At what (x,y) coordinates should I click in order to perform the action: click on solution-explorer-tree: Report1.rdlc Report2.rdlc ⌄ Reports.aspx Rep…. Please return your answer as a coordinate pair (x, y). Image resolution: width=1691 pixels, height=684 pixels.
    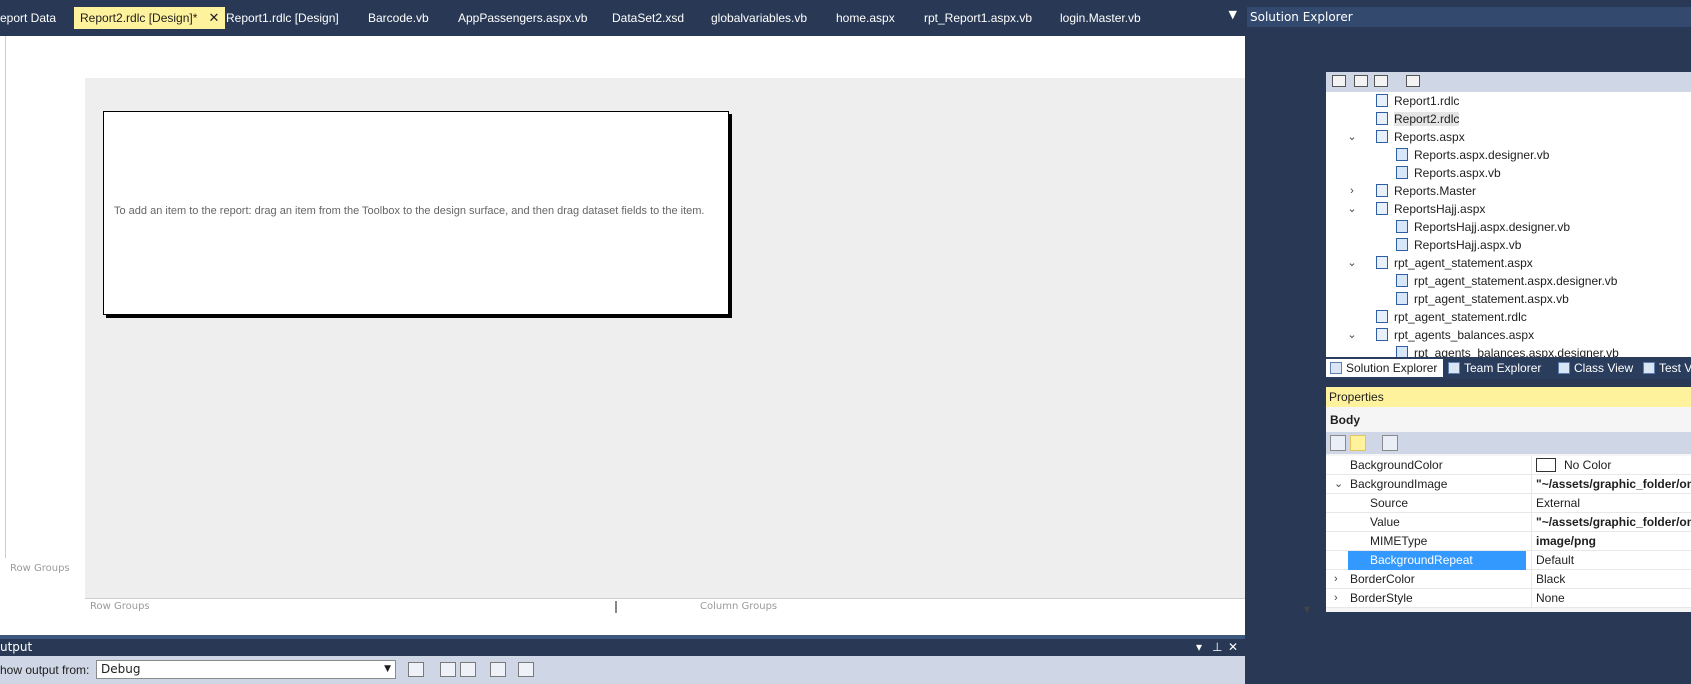
    Looking at the image, I should click on (1508, 224).